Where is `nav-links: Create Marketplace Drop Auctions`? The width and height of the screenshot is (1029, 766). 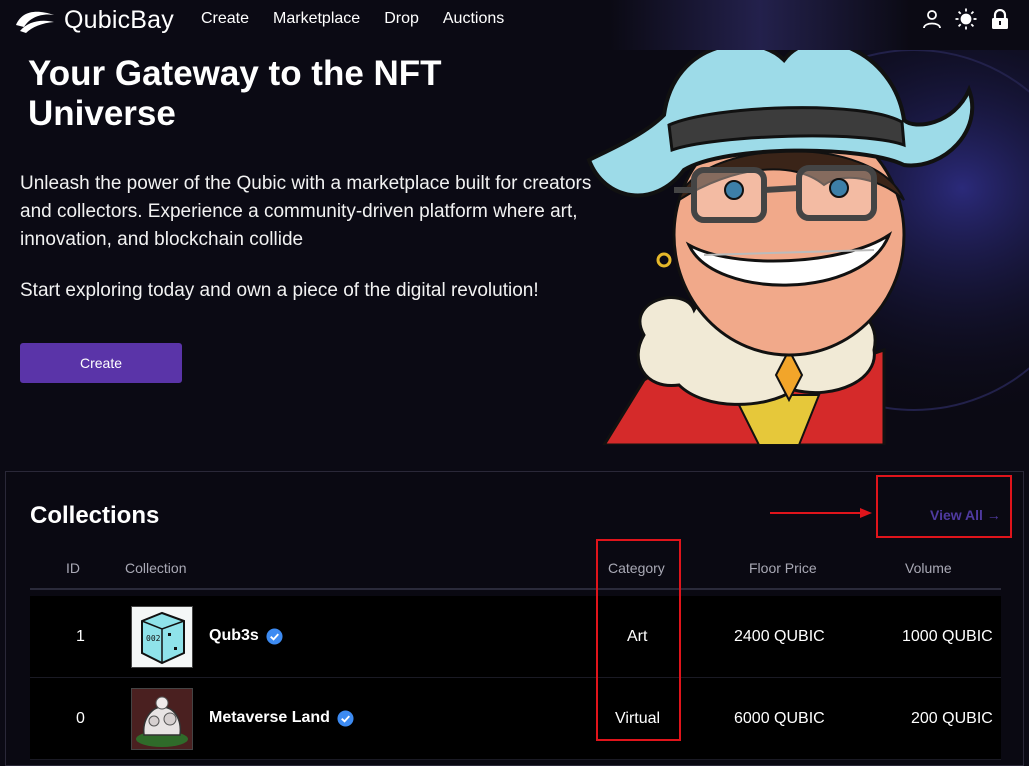 nav-links: Create Marketplace Drop Auctions is located at coordinates (352, 19).